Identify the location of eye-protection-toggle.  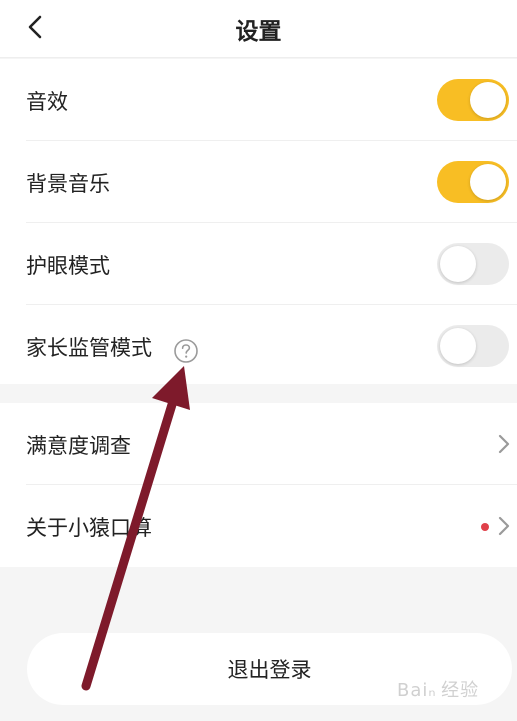
(473, 264).